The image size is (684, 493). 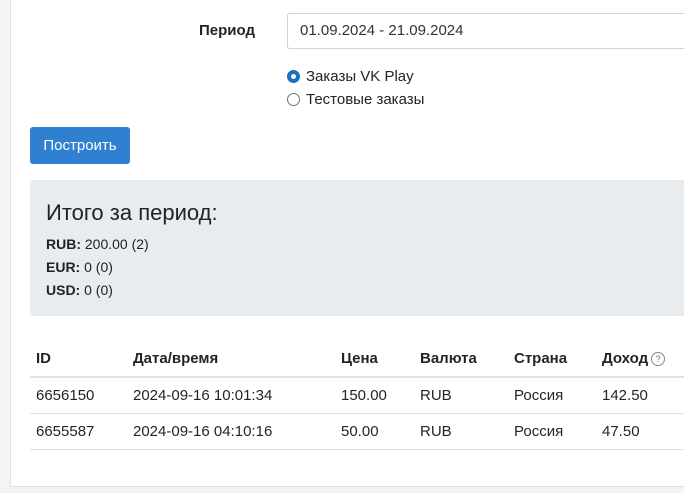 I want to click on summary-value: 200.00 (2), so click(x=115, y=244).